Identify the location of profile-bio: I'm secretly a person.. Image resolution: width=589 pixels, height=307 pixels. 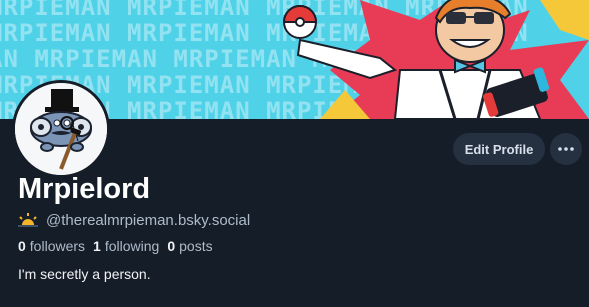
(84, 274).